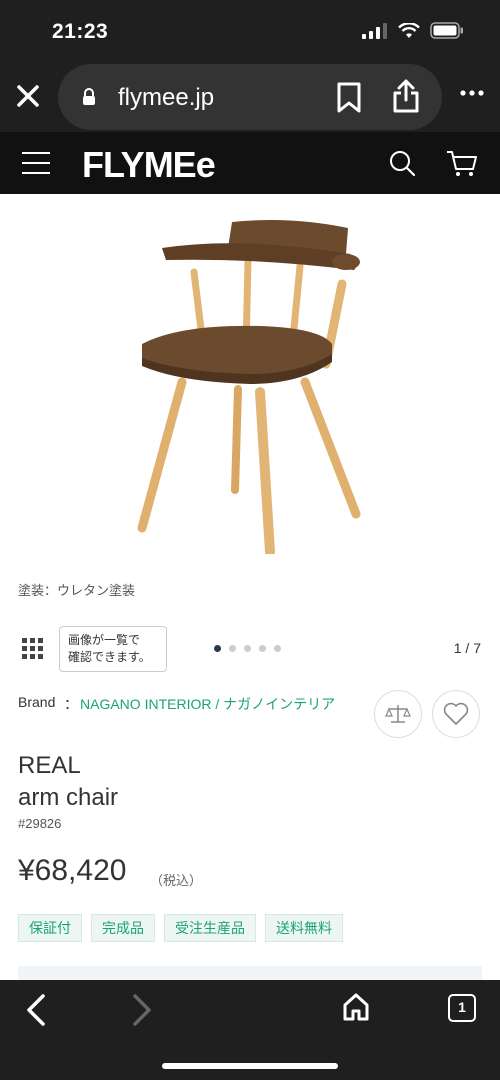 This screenshot has height=1080, width=500. I want to click on gallery-tooltip: 画像が一覧で 確認できます。, so click(113, 649).